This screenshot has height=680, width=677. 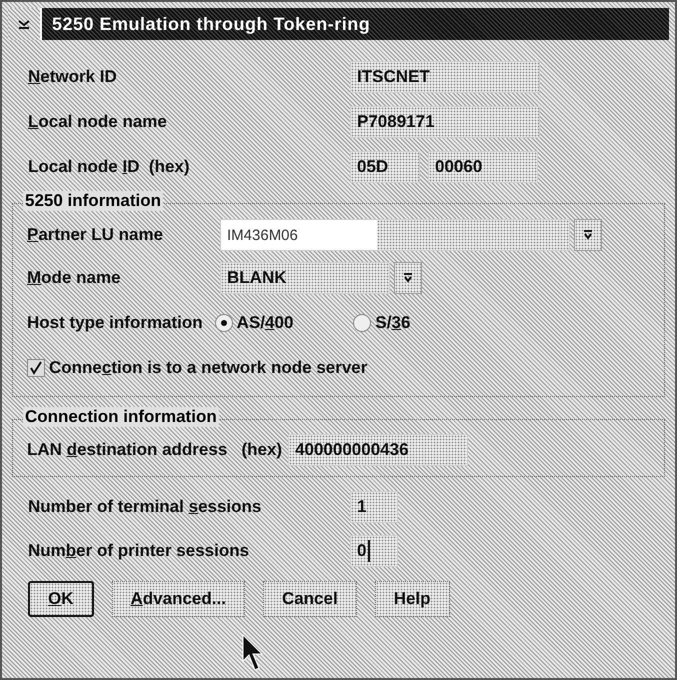 What do you see at coordinates (305, 278) in the screenshot?
I see `combo-field: BLANK` at bounding box center [305, 278].